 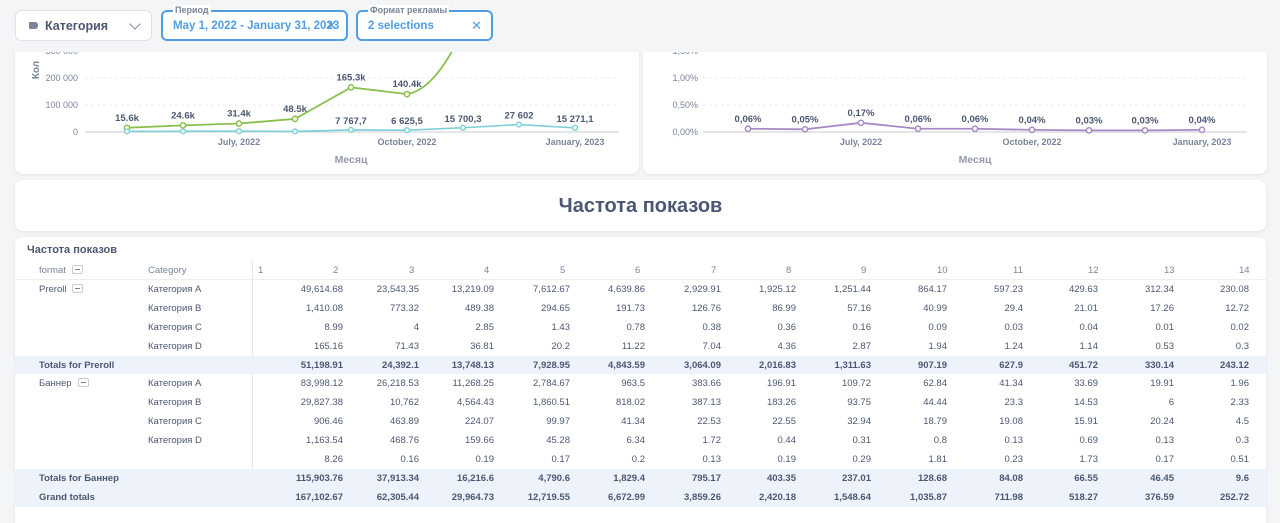 What do you see at coordinates (404, 403) in the screenshot?
I see `table-cell: 10,762` at bounding box center [404, 403].